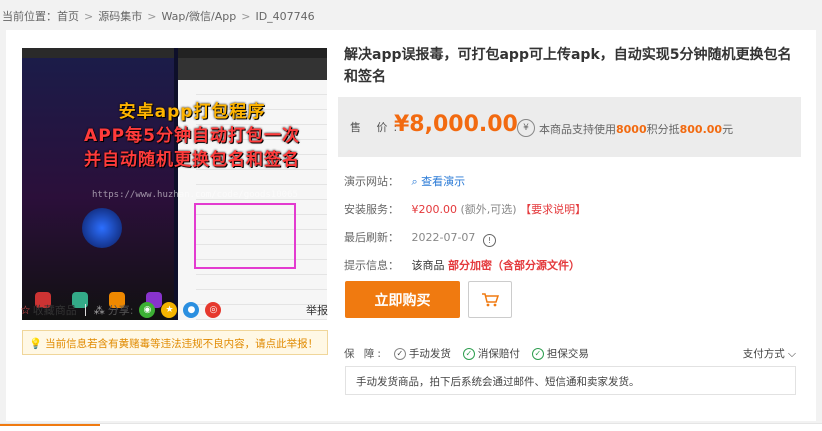 This screenshot has width=822, height=431. What do you see at coordinates (728, 129) in the screenshot?
I see `credit-suffix: 元` at bounding box center [728, 129].